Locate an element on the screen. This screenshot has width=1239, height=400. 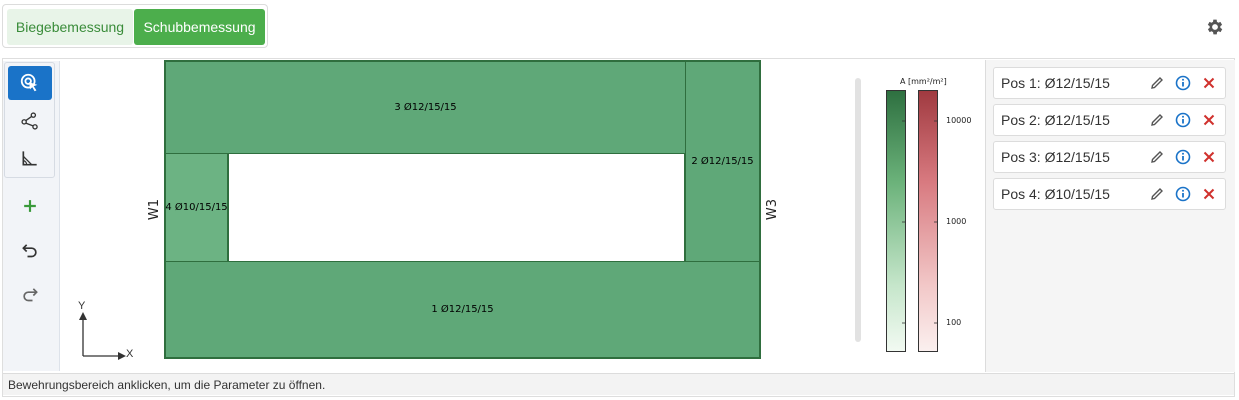
position-item-4: Pos 4: Ø10/15/15 is located at coordinates (1109, 194).